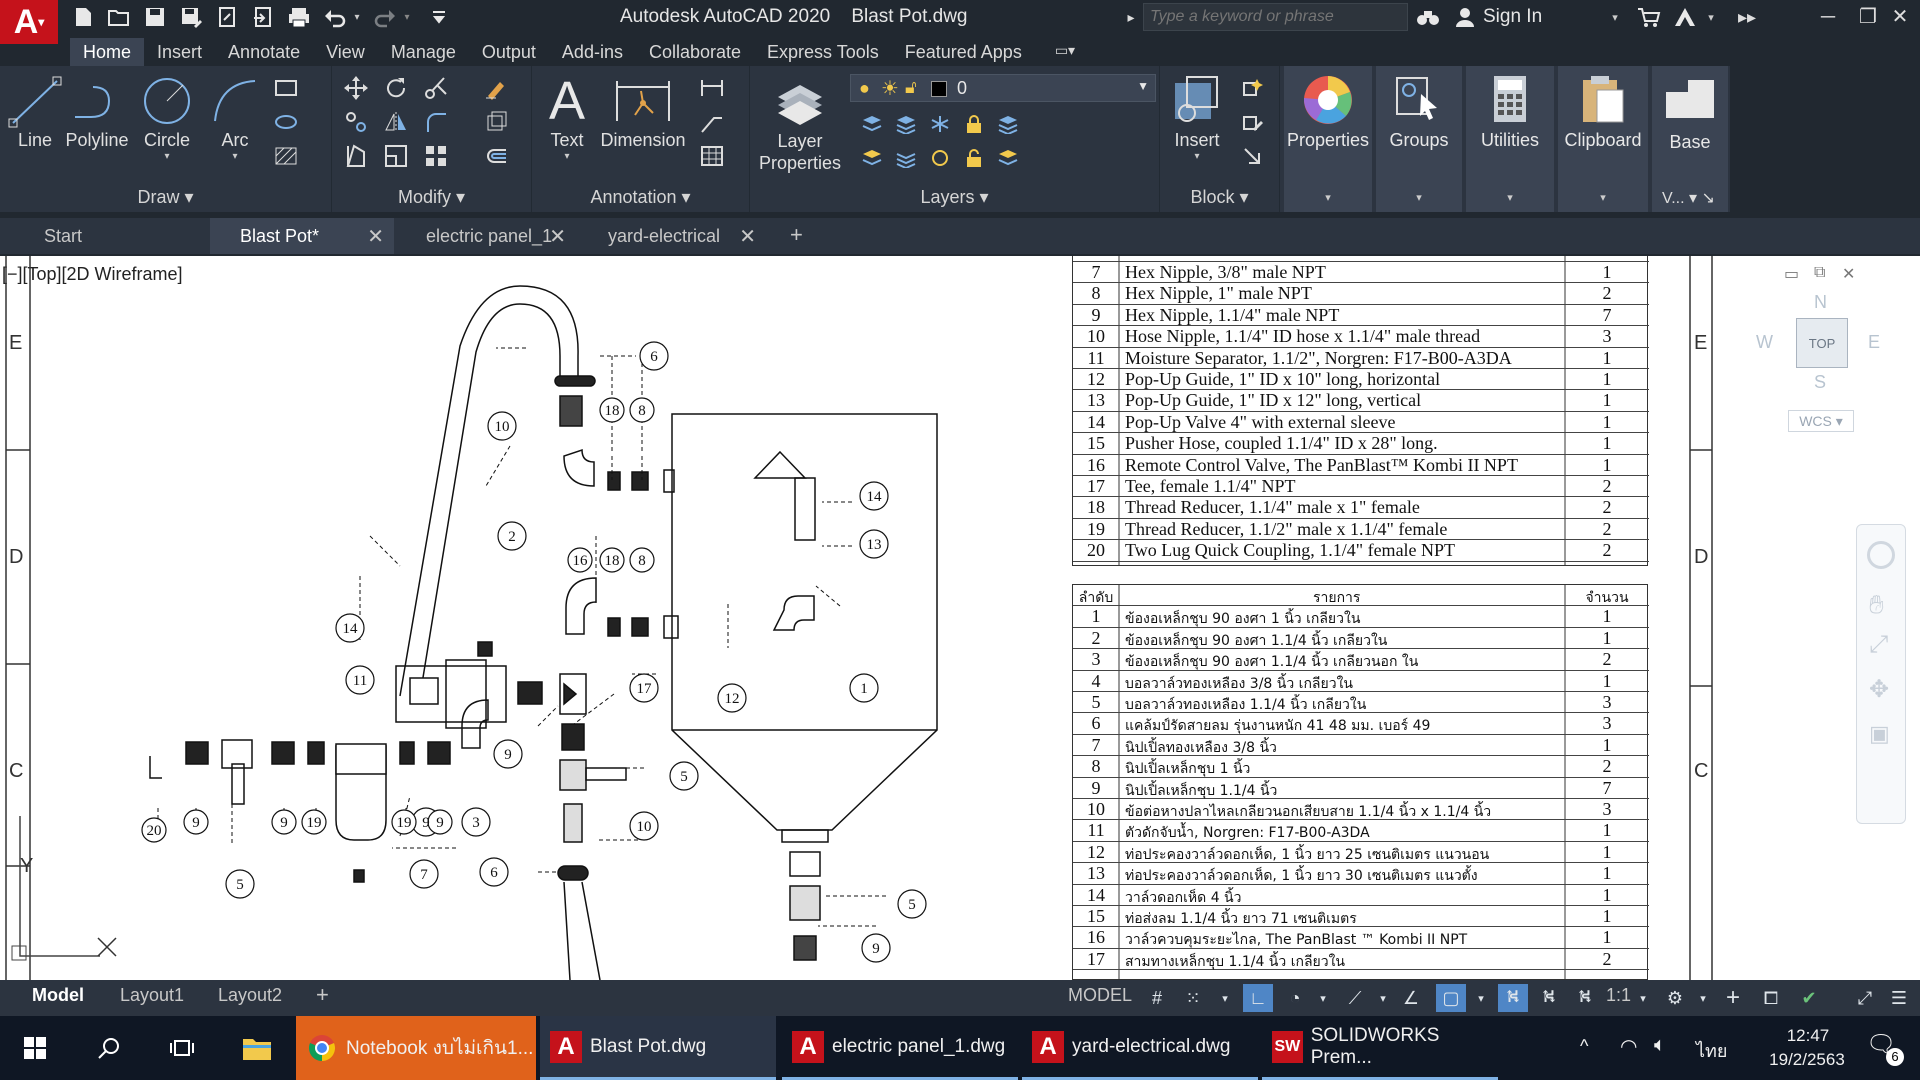 The width and height of the screenshot is (1920, 1080). Describe the element at coordinates (1428, 17) in the screenshot. I see `binoculars-icon` at that location.